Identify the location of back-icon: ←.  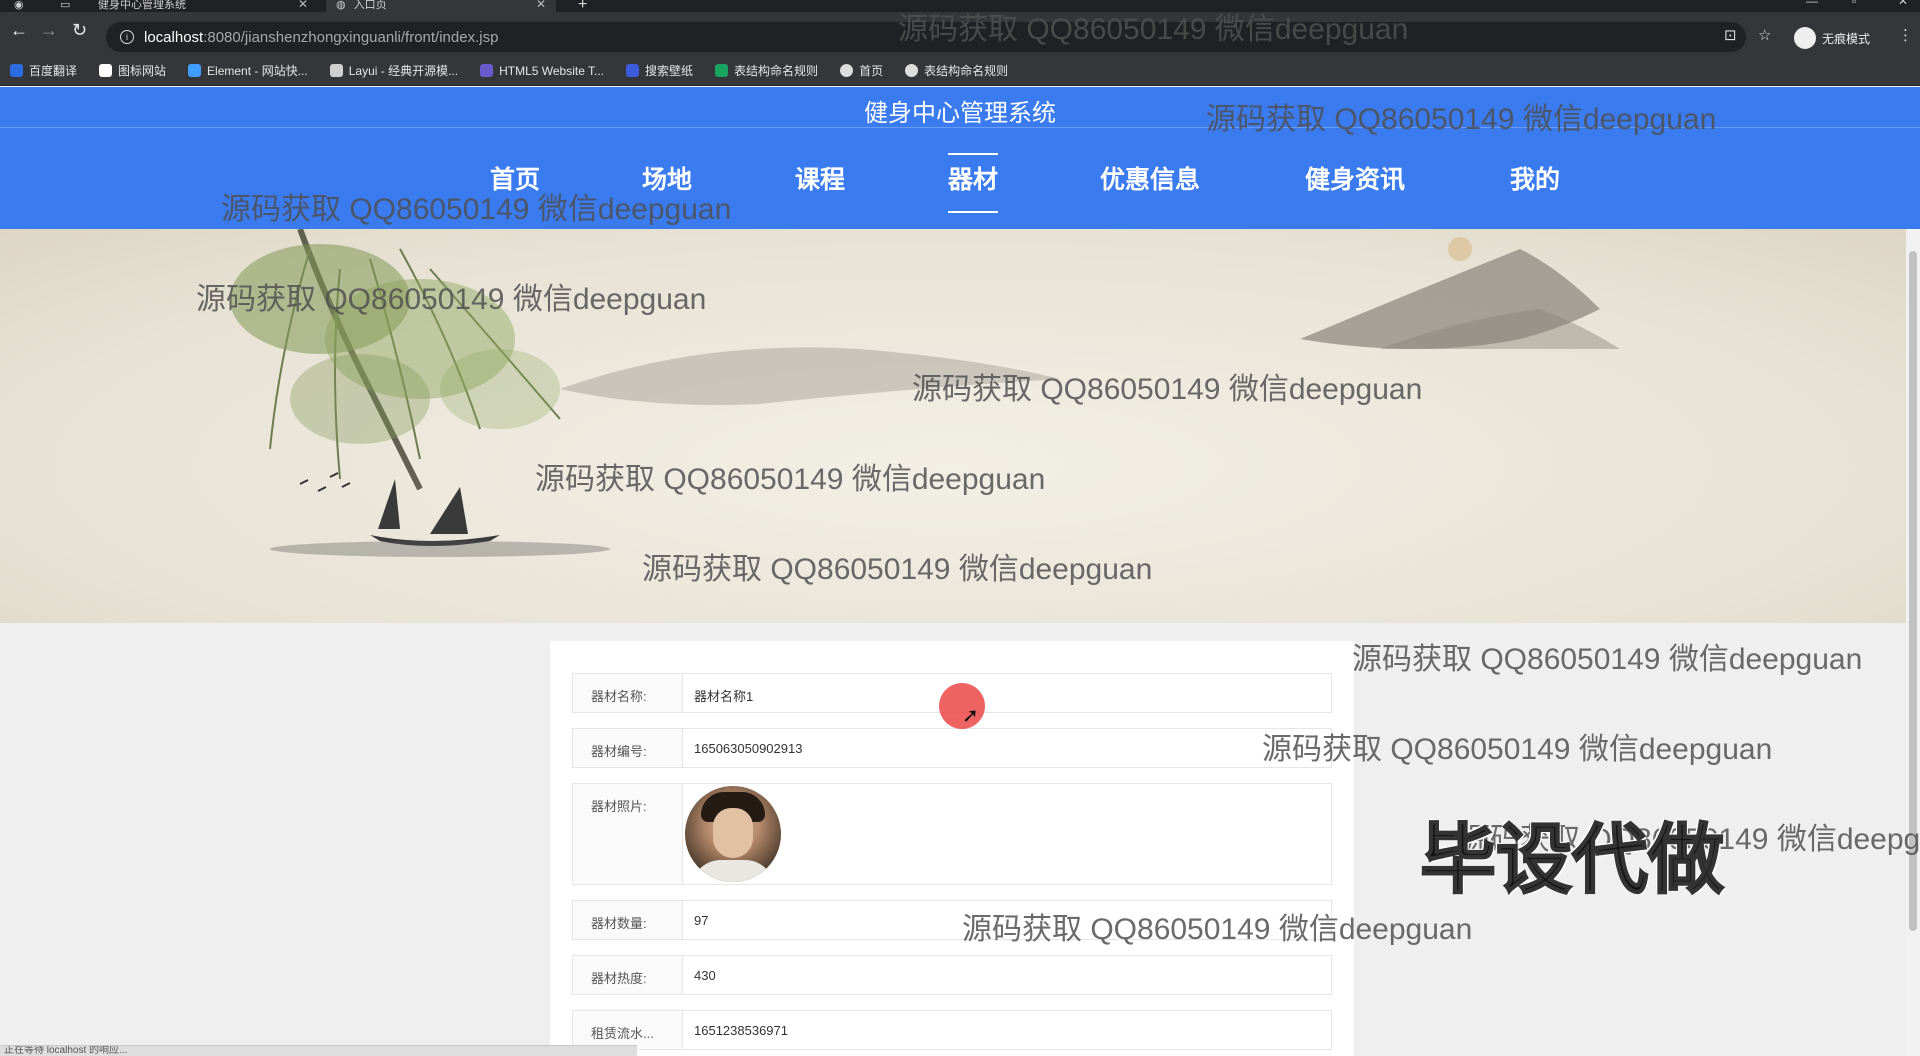
(19, 30).